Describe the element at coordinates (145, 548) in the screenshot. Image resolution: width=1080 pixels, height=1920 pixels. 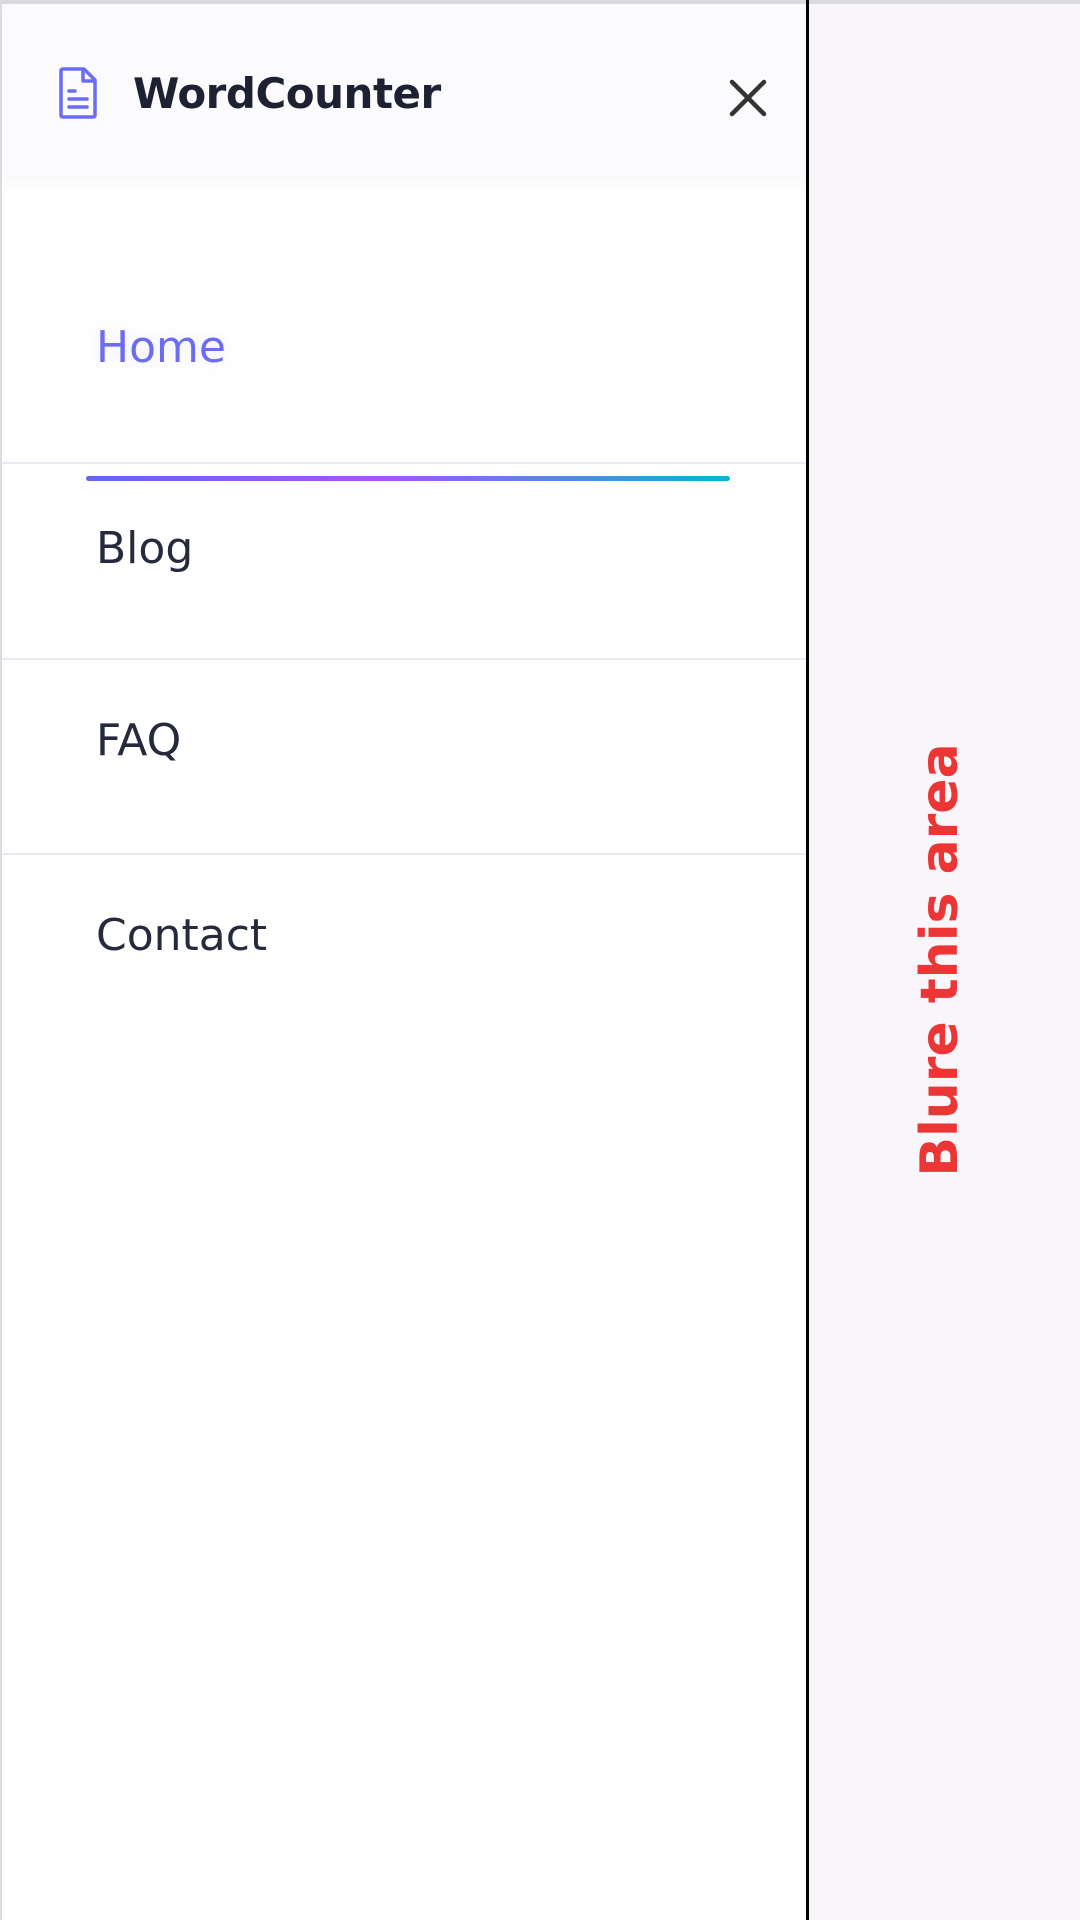
I see `nav-item-label: Blog` at that location.